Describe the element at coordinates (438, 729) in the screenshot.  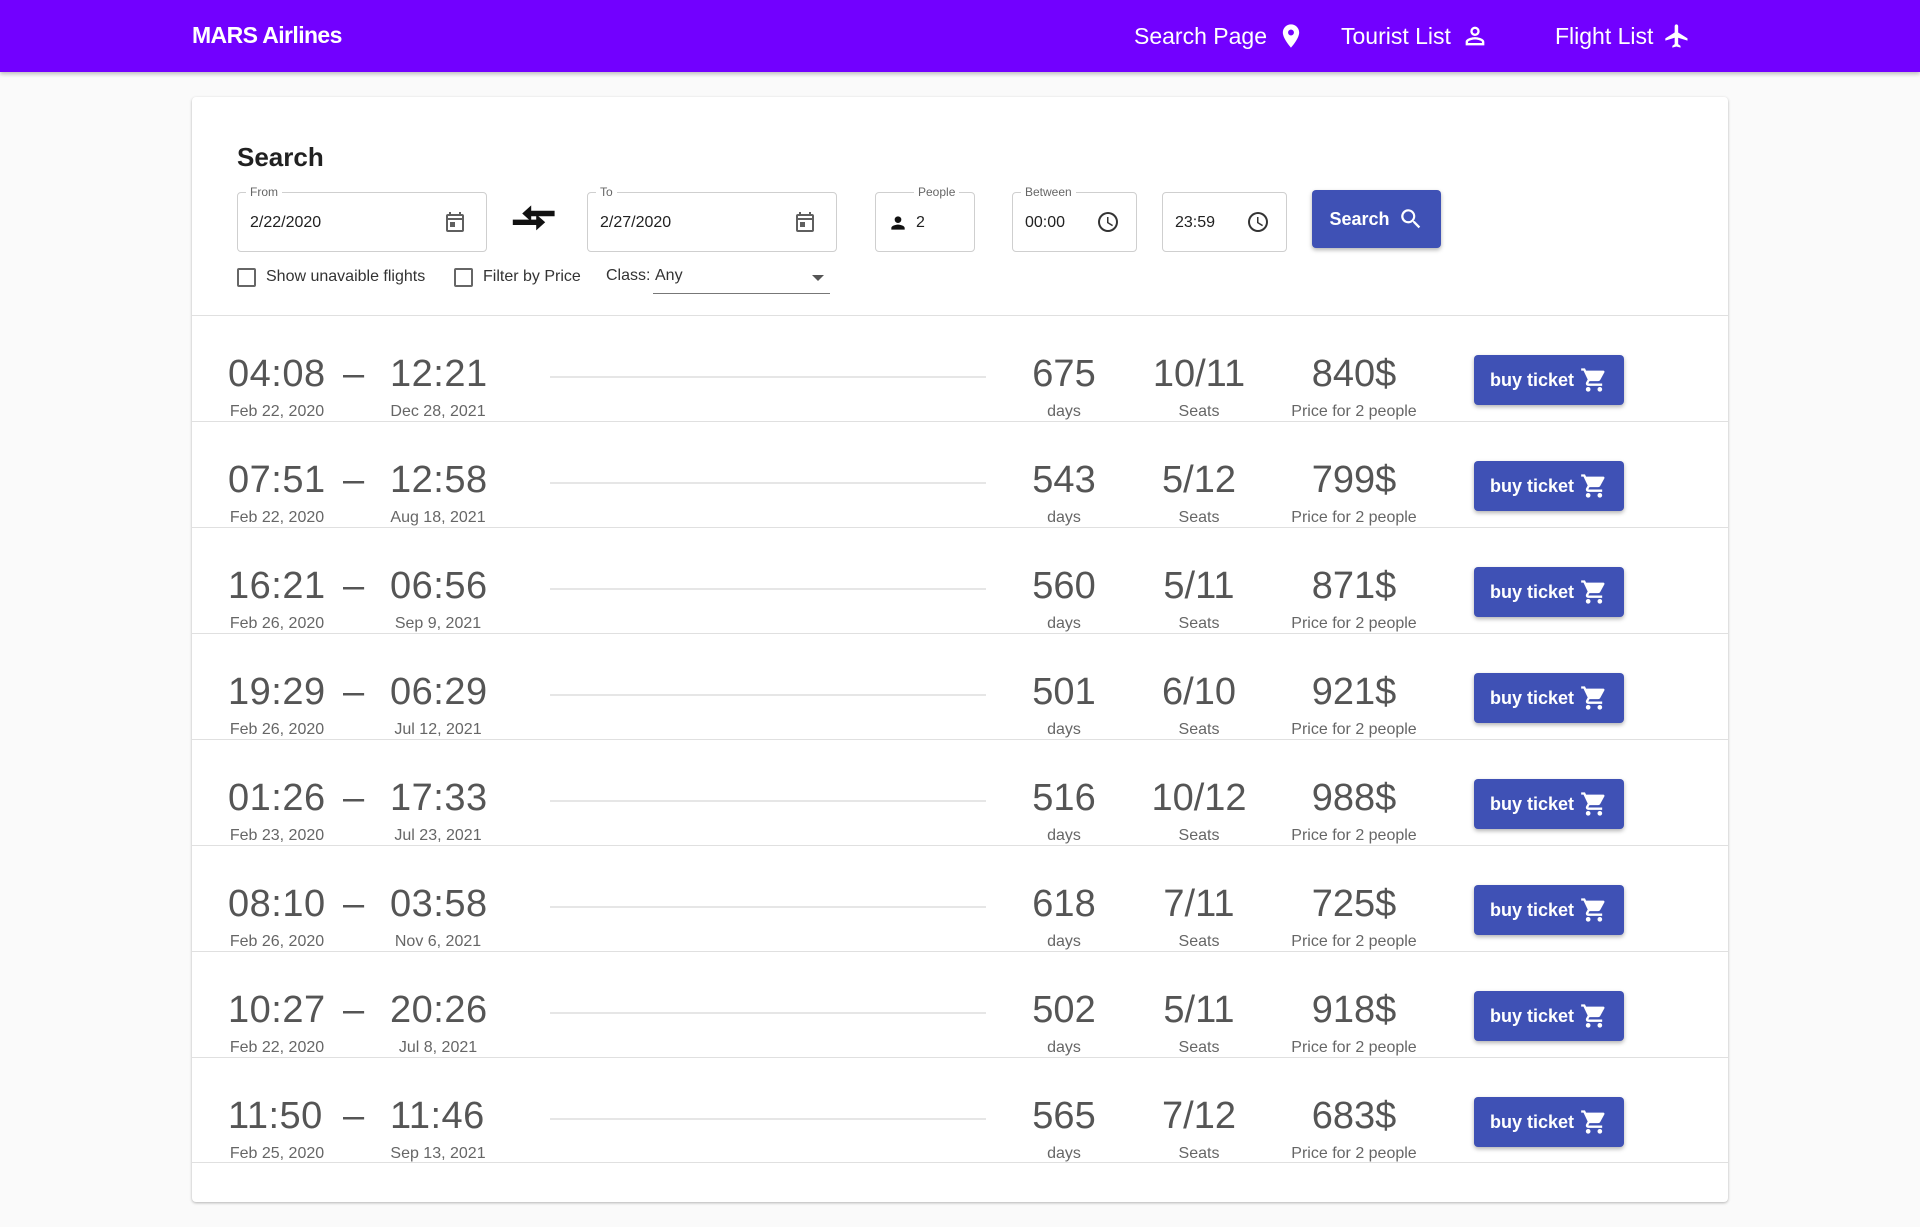
I see `arrival-date: Jul 12, 2021` at that location.